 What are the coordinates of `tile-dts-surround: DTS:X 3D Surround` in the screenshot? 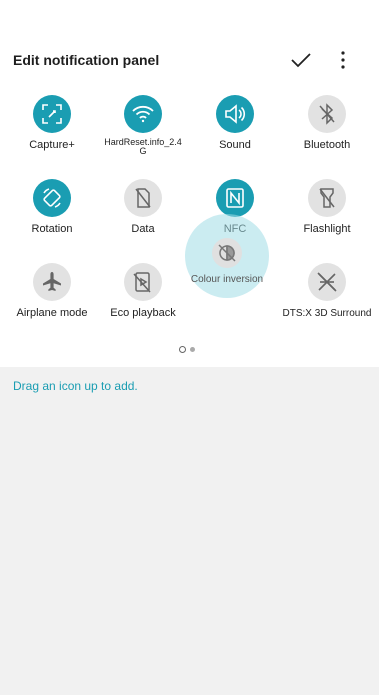 It's located at (327, 291).